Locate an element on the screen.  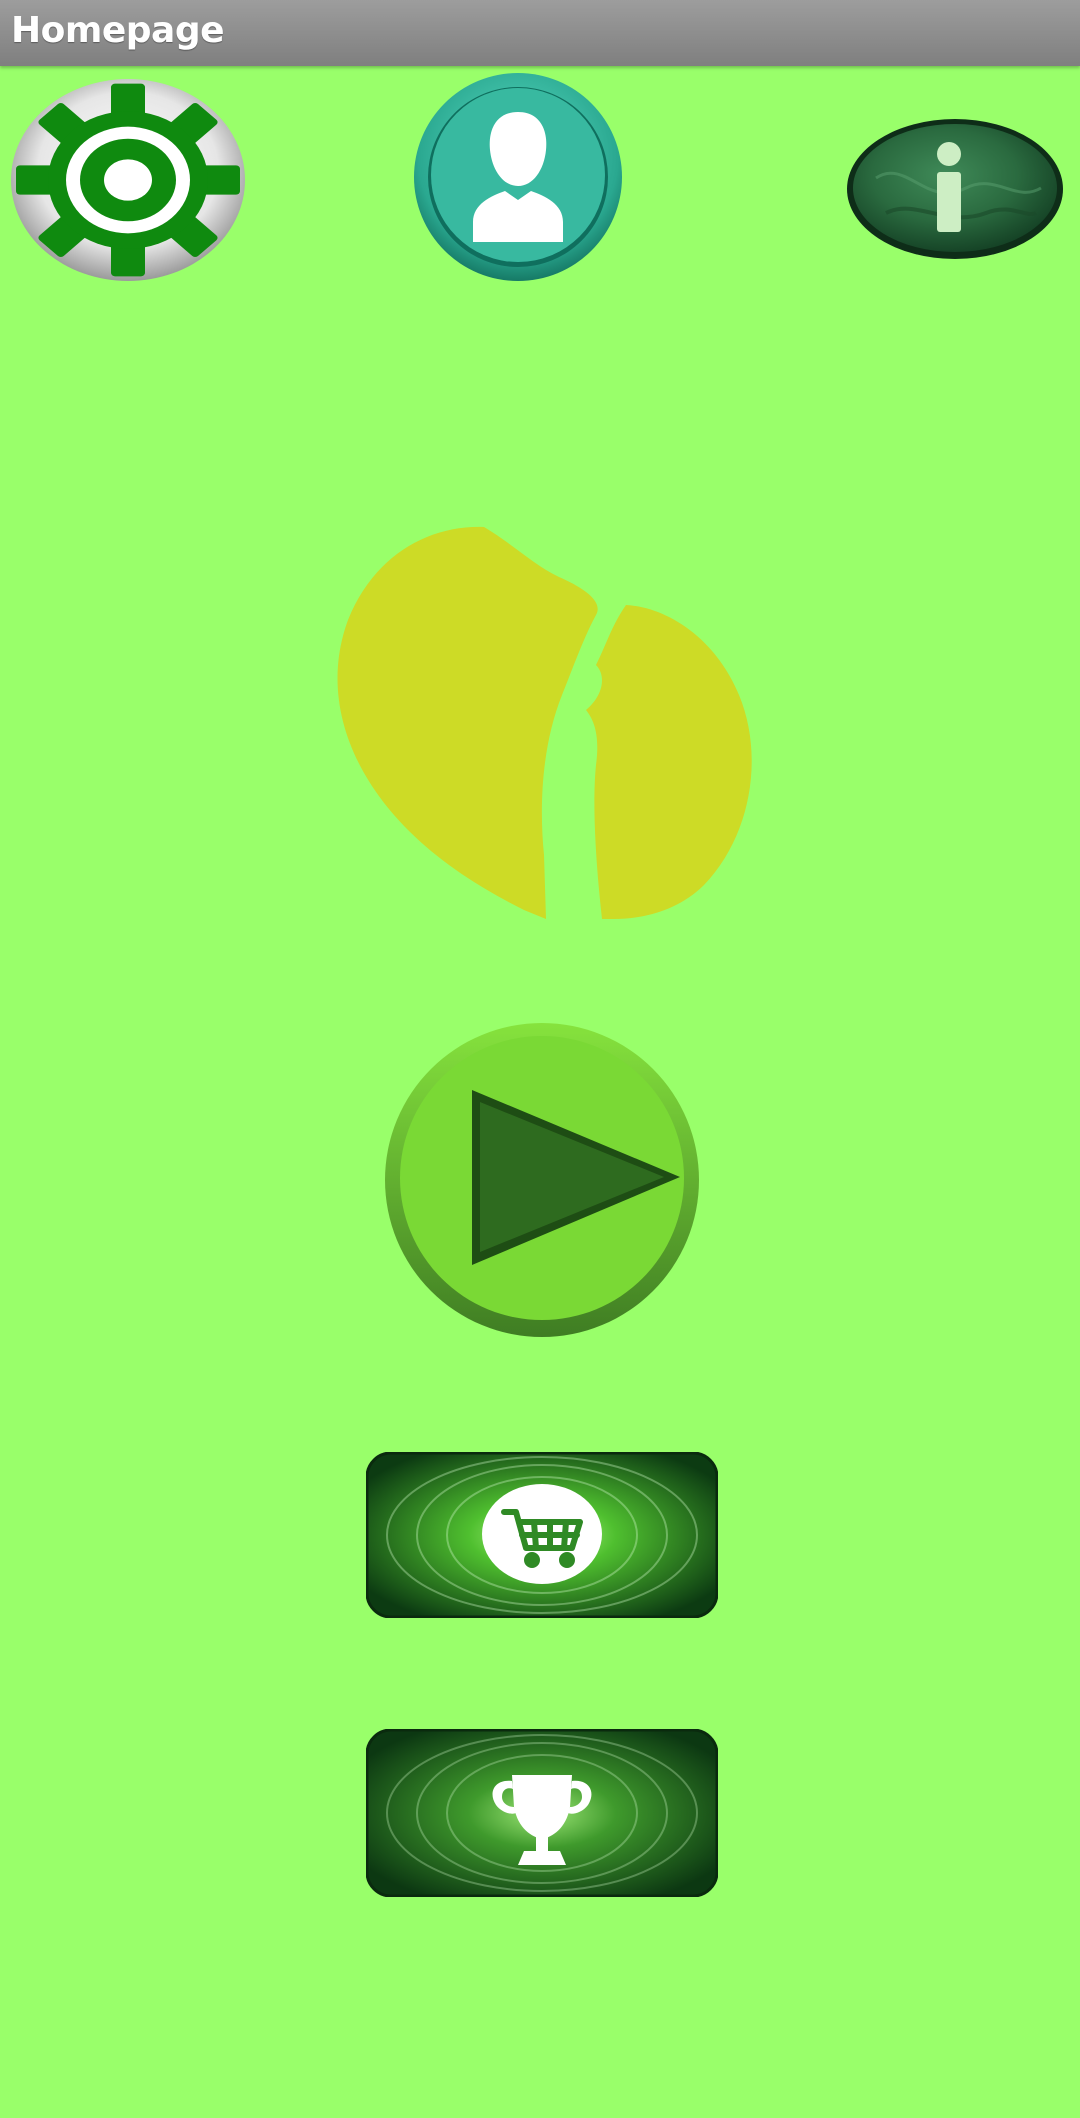
title-bar: Homepage is located at coordinates (540, 33).